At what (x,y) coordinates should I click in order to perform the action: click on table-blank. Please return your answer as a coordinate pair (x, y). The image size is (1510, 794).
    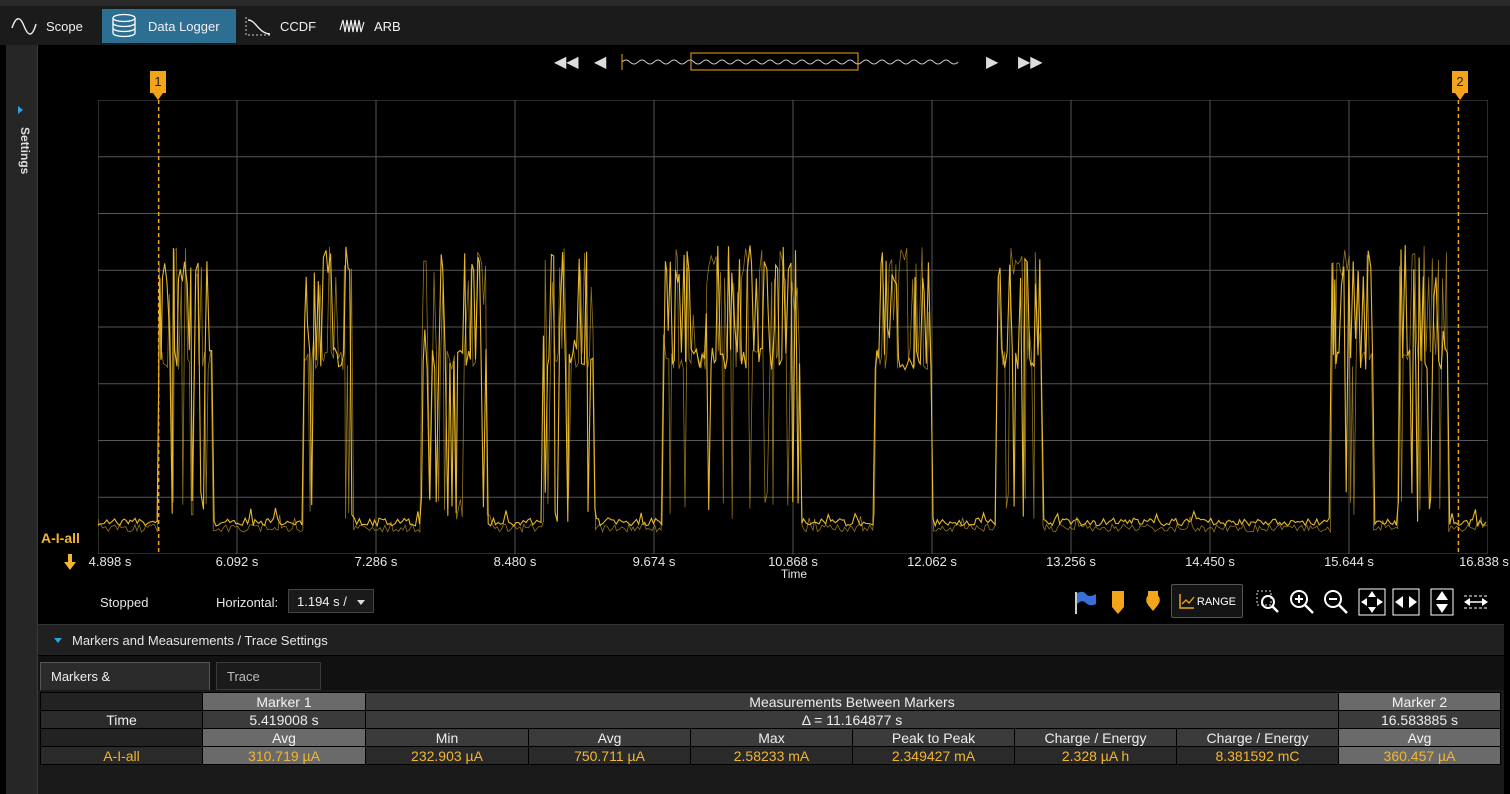
    Looking at the image, I should click on (121, 737).